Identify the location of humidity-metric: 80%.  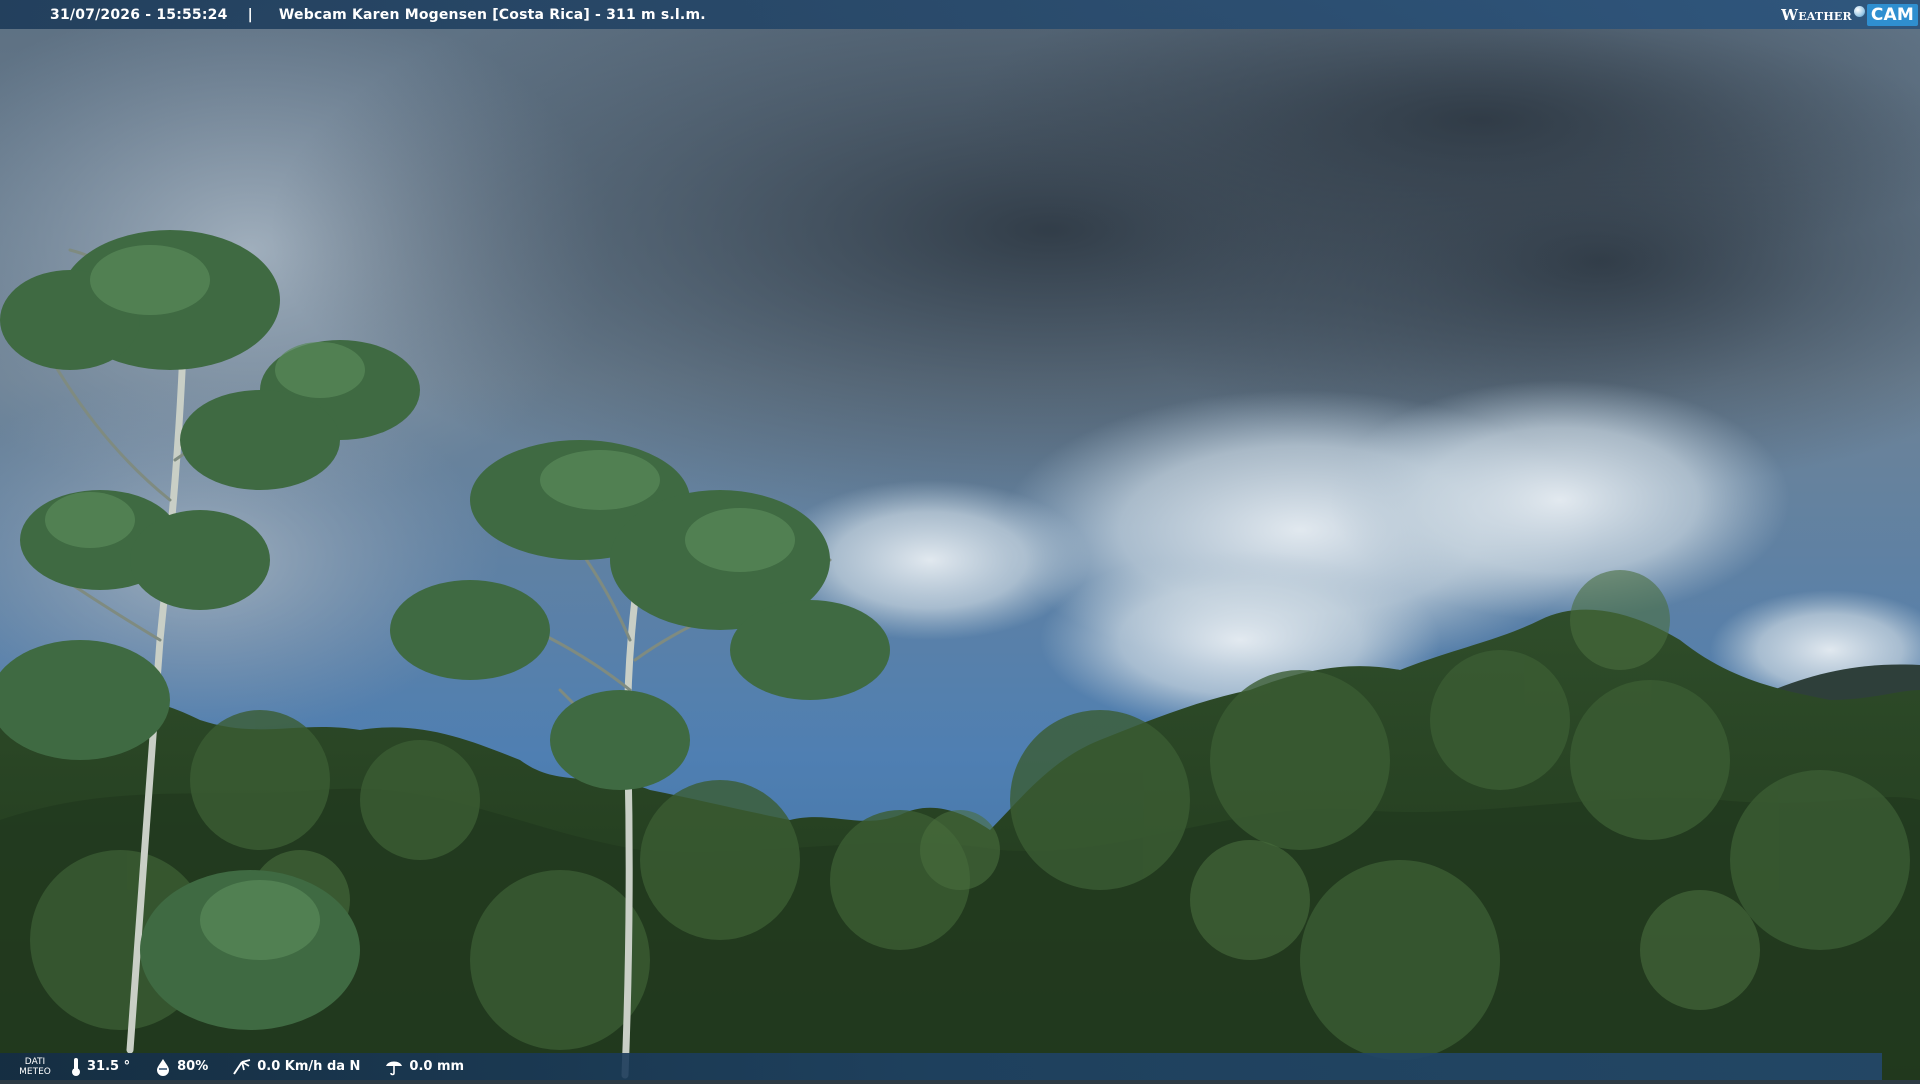
(181, 1067).